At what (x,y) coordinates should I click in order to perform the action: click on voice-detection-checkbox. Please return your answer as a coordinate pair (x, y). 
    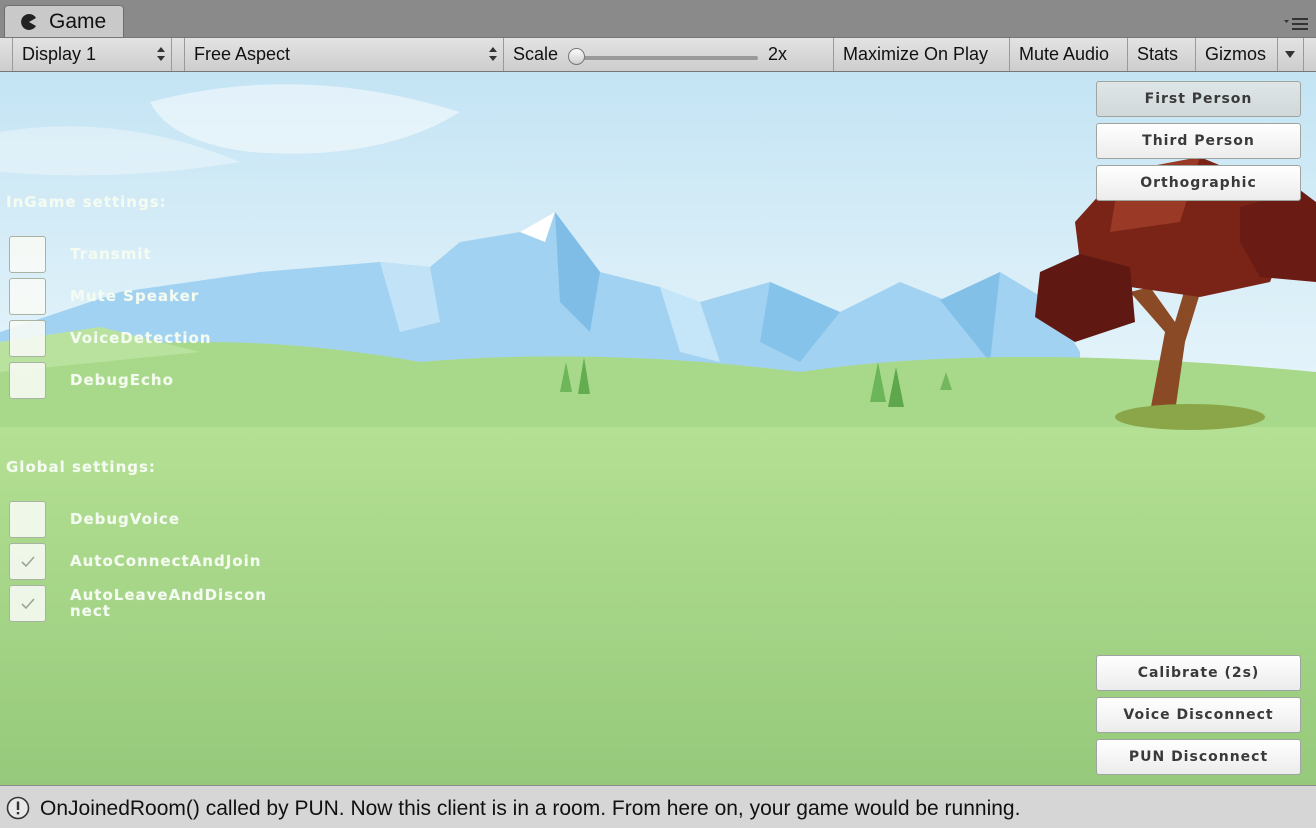
    Looking at the image, I should click on (27, 338).